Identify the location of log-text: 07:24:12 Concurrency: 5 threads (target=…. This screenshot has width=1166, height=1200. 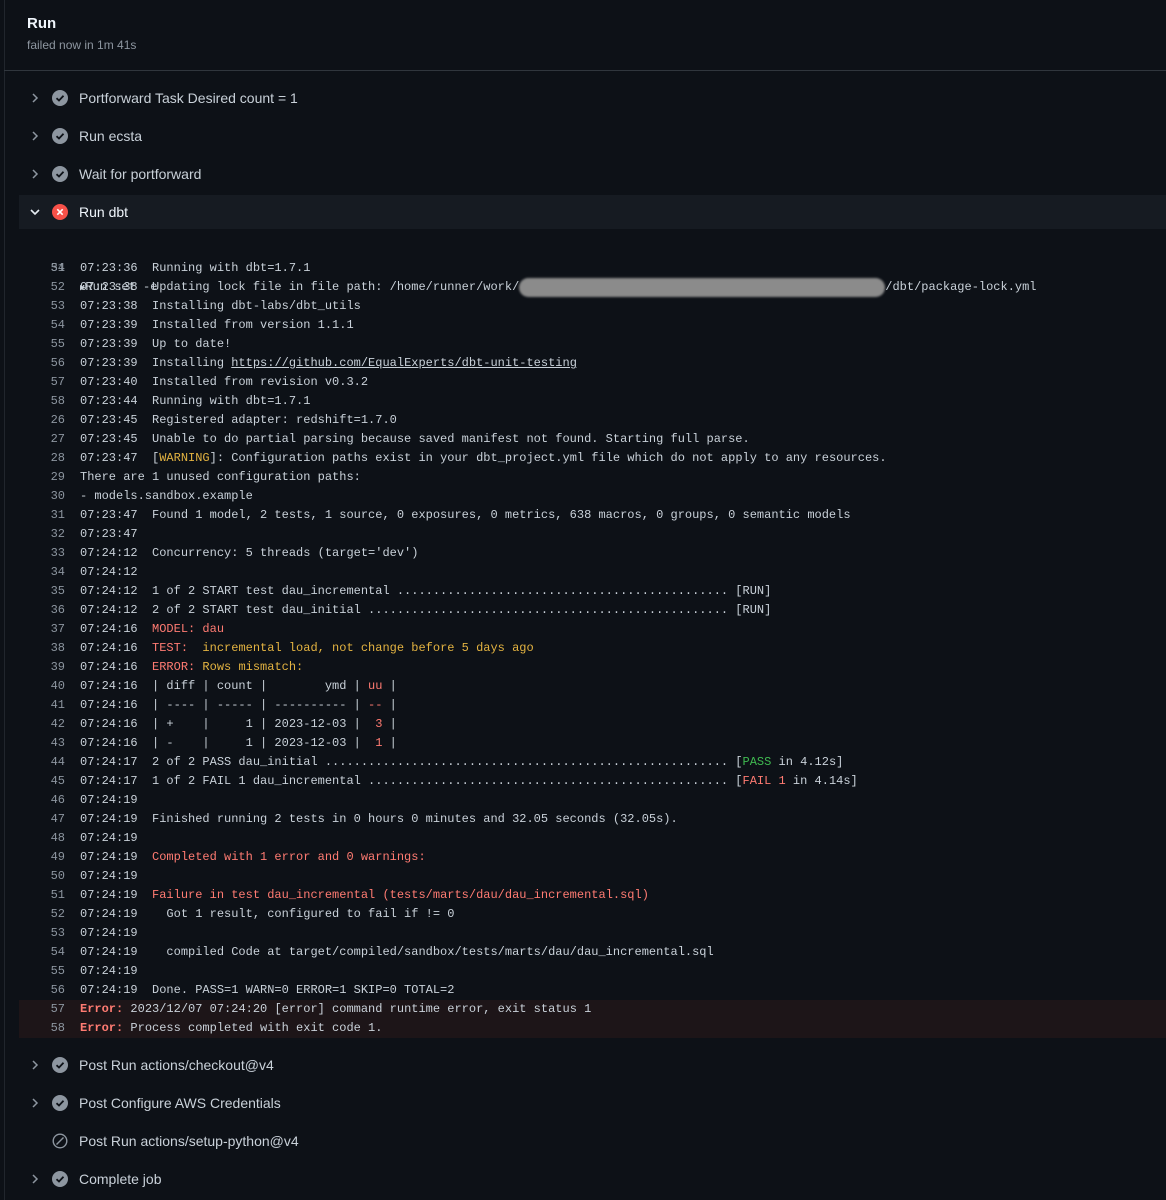
(249, 553).